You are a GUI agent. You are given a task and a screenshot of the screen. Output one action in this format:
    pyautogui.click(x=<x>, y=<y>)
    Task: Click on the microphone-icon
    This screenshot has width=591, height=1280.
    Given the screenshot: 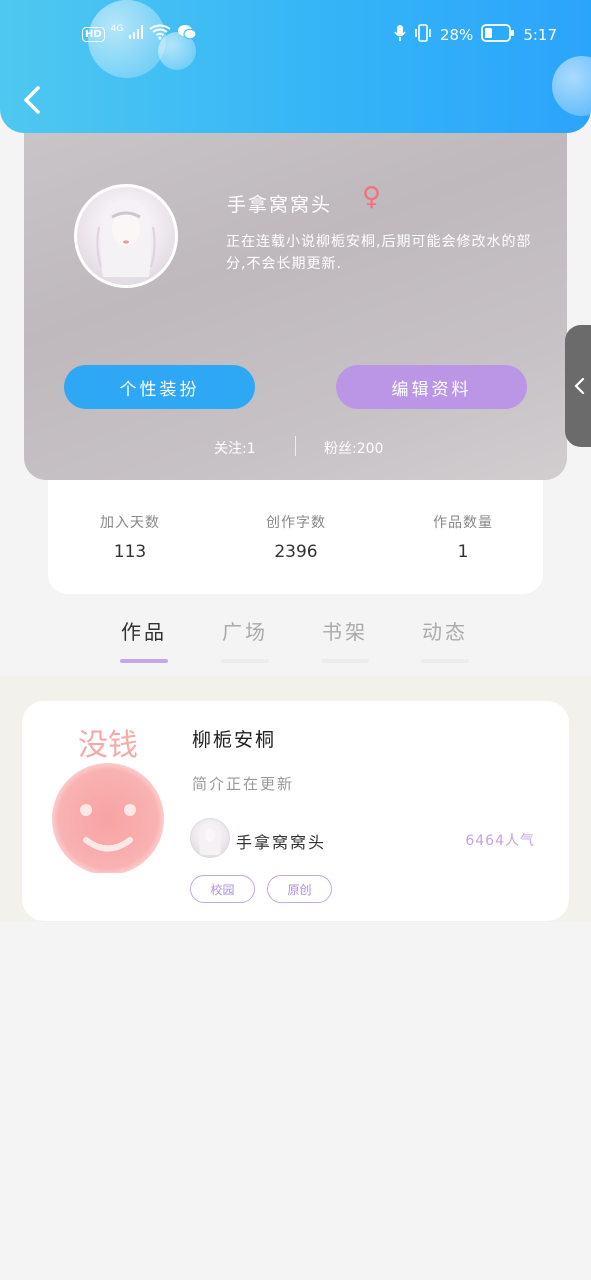 What is the action you would take?
    pyautogui.click(x=400, y=35)
    